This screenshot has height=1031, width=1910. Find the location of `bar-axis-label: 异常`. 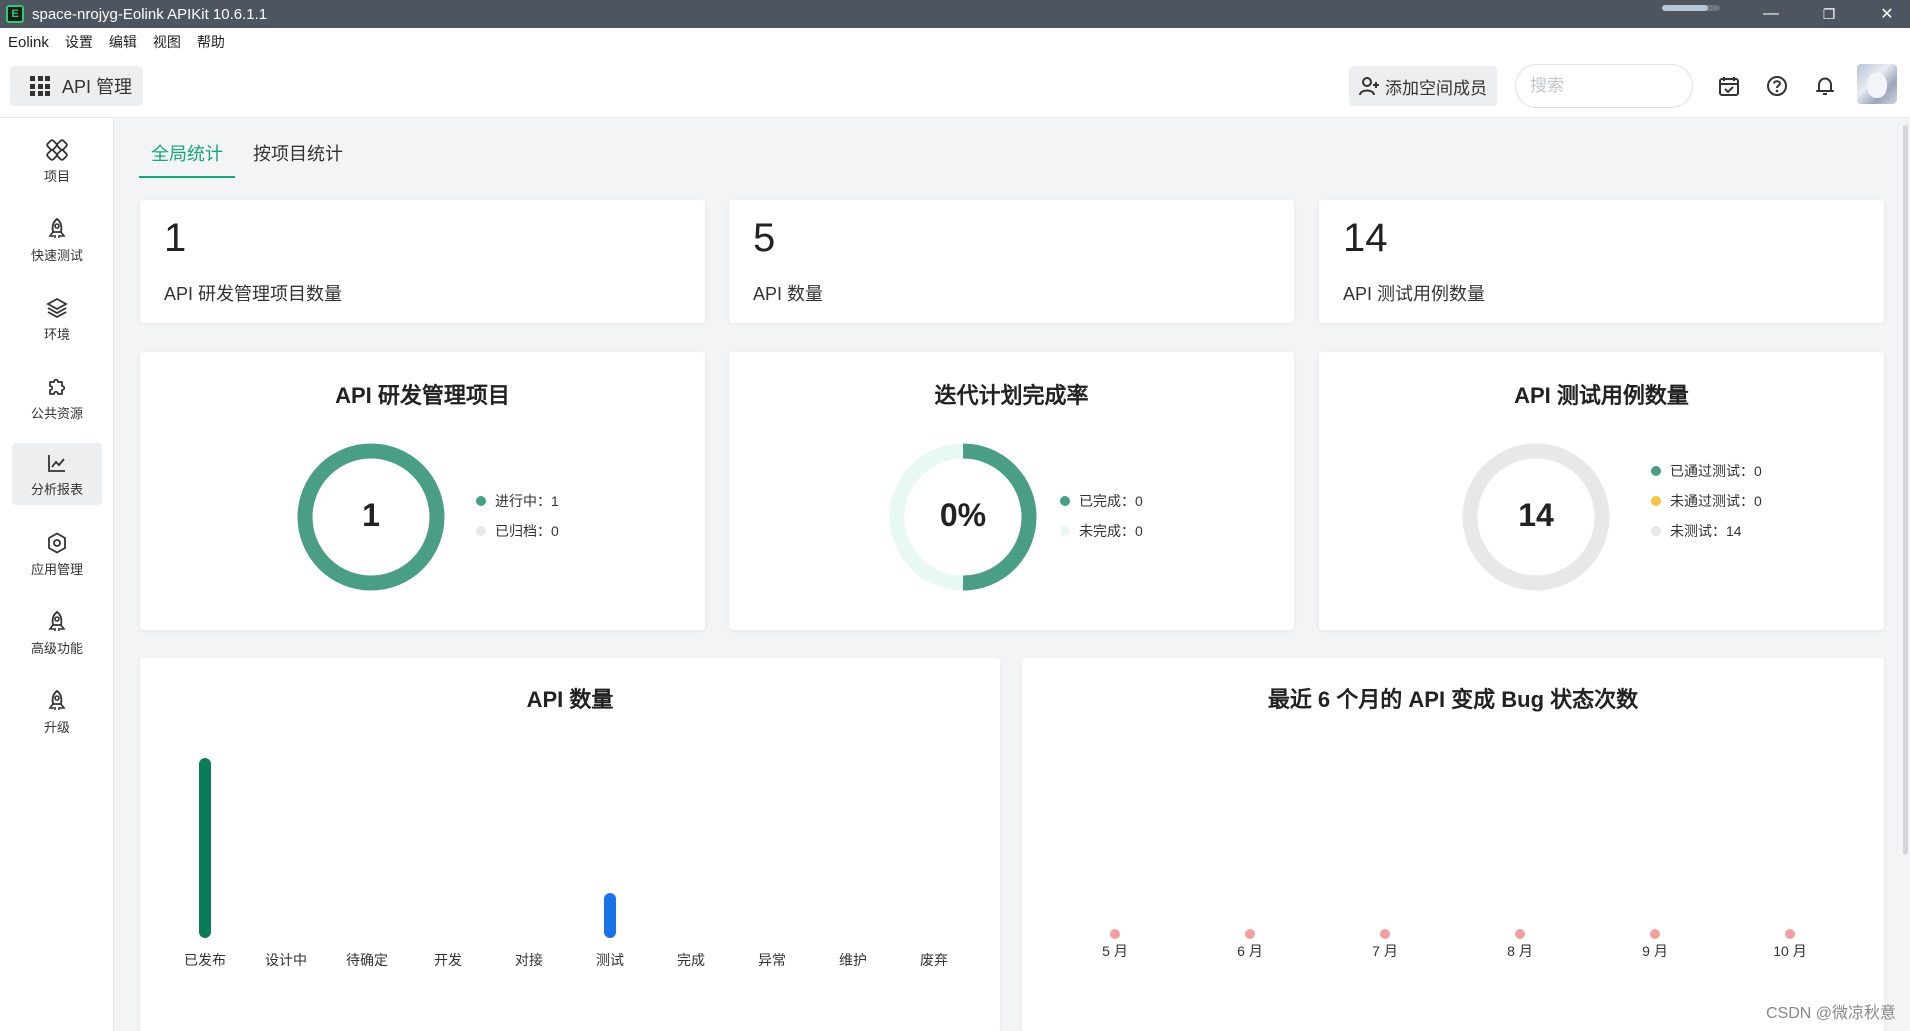

bar-axis-label: 异常 is located at coordinates (772, 960).